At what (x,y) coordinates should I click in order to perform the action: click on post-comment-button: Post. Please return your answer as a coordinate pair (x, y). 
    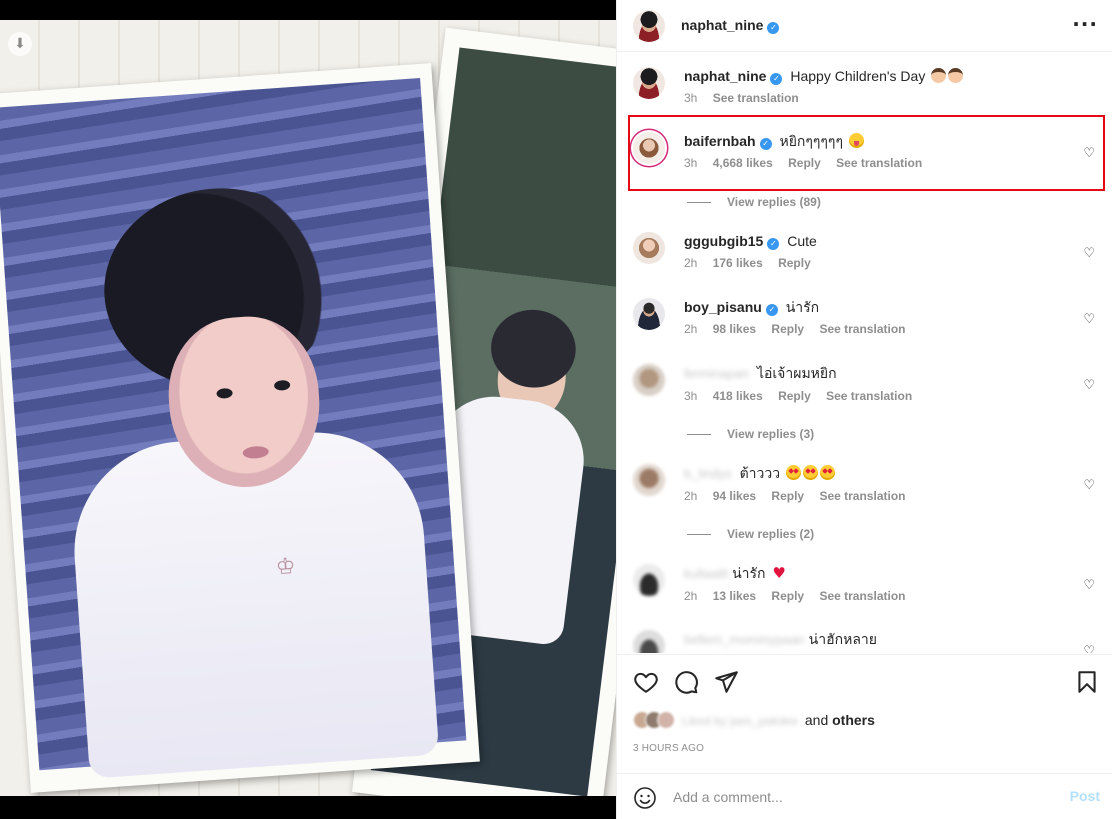
    Looking at the image, I should click on (1085, 796).